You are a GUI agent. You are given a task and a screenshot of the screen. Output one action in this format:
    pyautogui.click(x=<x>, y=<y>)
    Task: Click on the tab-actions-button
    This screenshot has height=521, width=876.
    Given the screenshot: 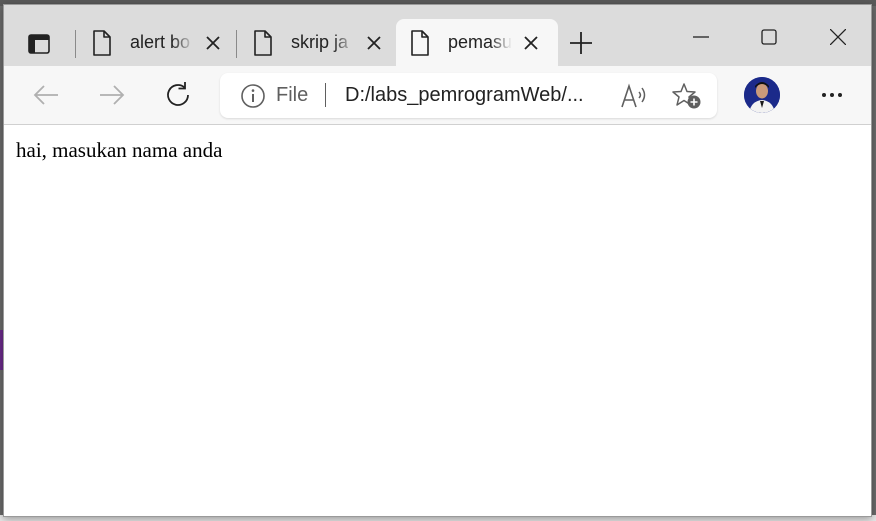 What is the action you would take?
    pyautogui.click(x=39, y=44)
    